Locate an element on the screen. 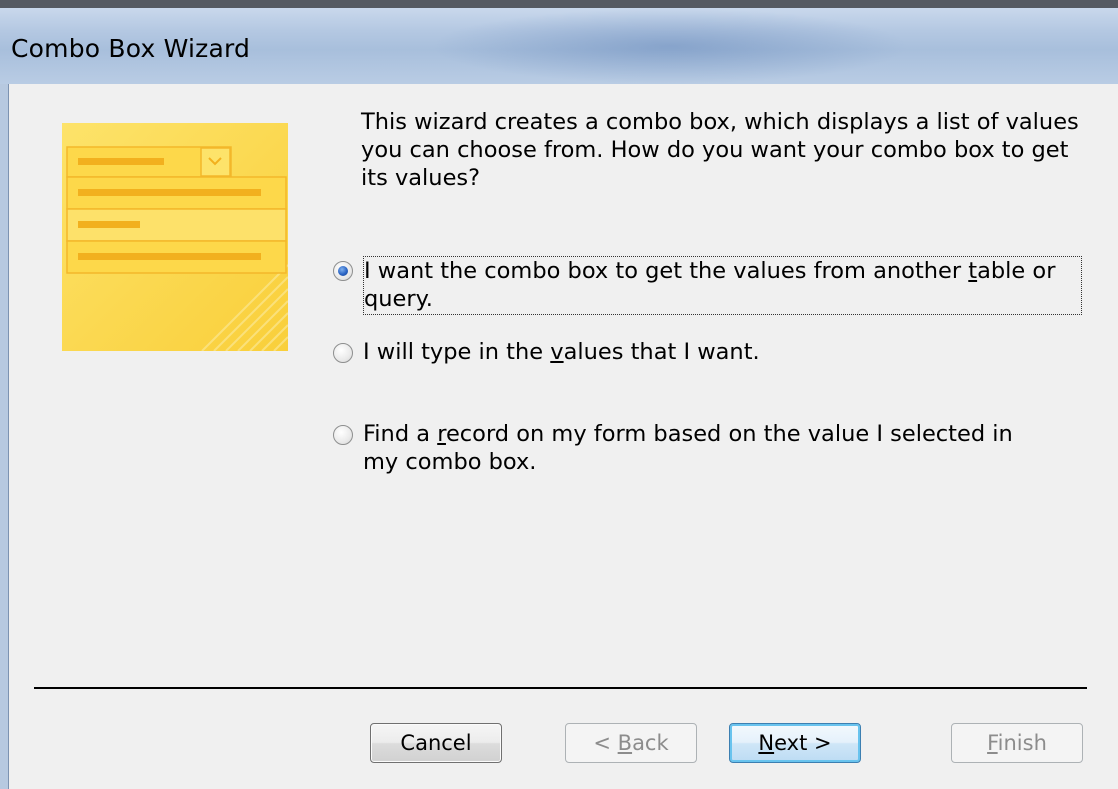  finish-button: Finish is located at coordinates (1017, 743).